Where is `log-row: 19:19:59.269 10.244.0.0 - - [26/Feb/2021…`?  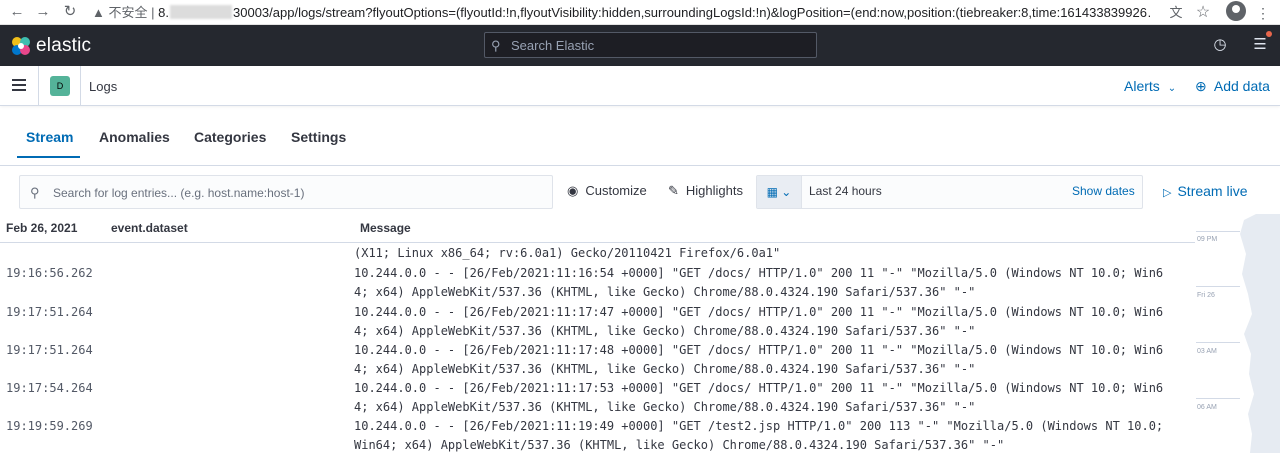 log-row: 19:19:59.269 10.244.0.0 - - [26/Feb/2021… is located at coordinates (597, 435).